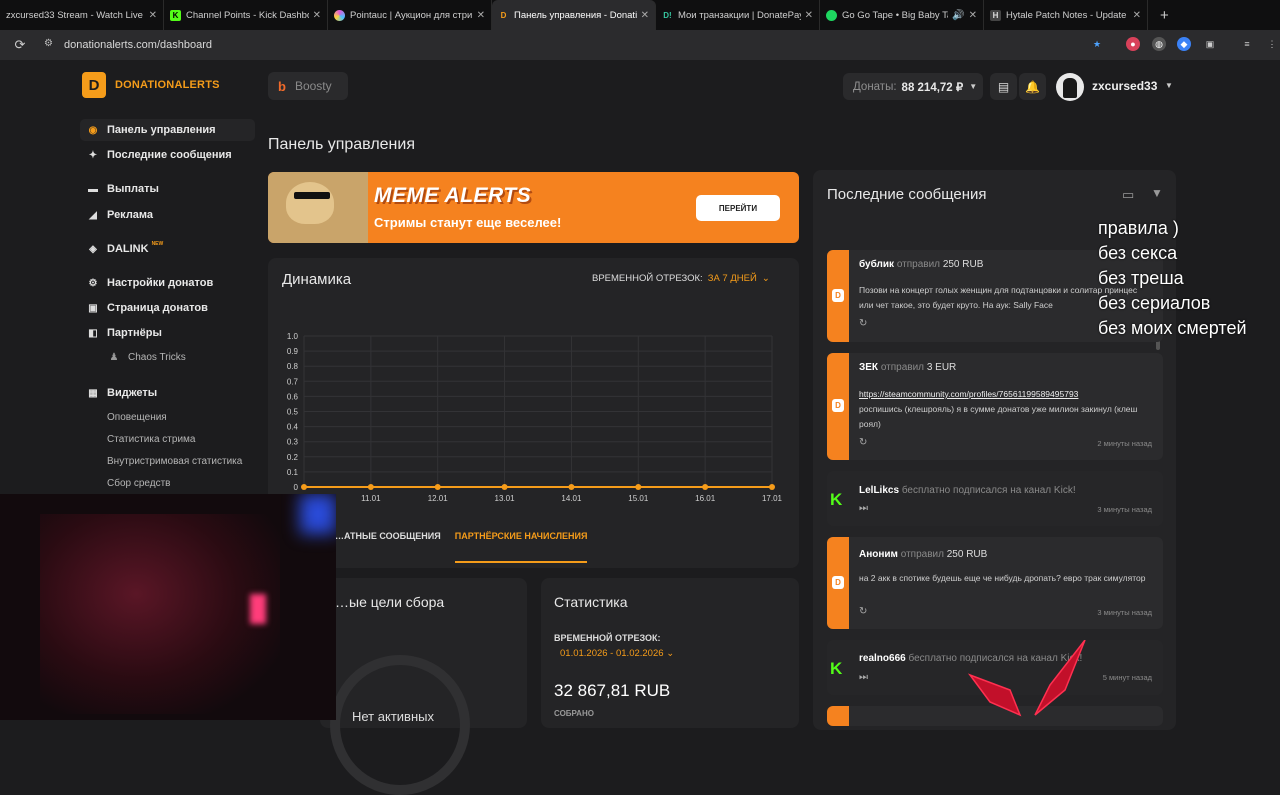  Describe the element at coordinates (167, 308) in the screenshot. I see `sidebar-item-donation-page: ▣ Страница донатов` at that location.